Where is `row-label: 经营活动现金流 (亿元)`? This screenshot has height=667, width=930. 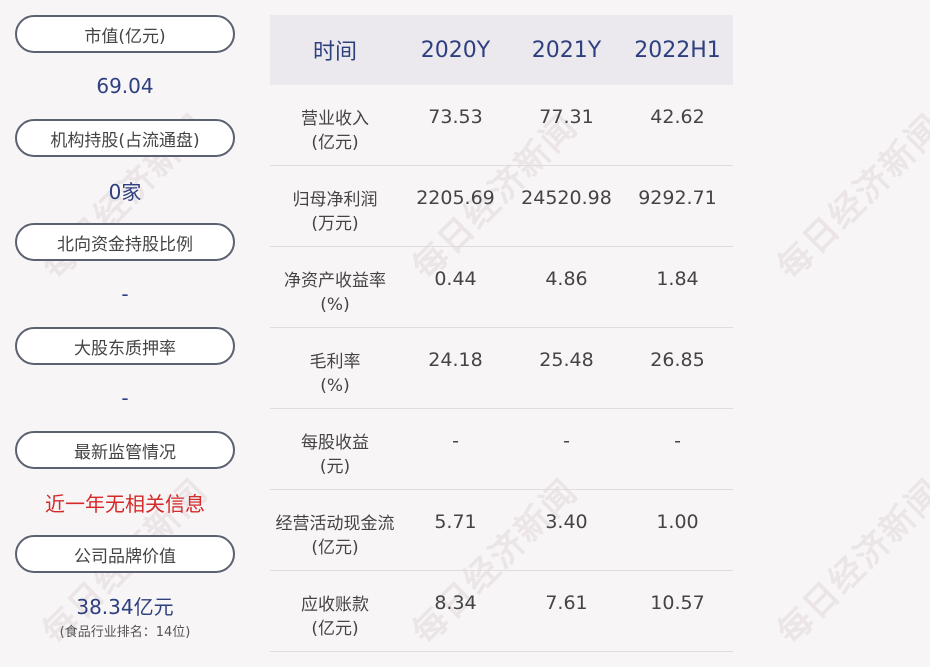
row-label: 经营活动现金流 (亿元) is located at coordinates (335, 530).